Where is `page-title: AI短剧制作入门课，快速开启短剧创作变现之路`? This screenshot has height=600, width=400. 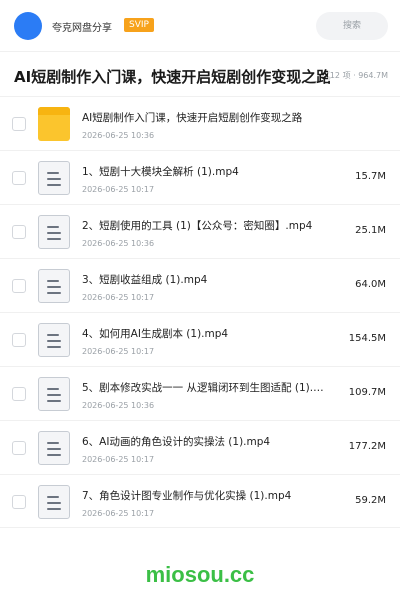 page-title: AI短剧制作入门课，快速开启短剧创作变现之路 is located at coordinates (173, 77).